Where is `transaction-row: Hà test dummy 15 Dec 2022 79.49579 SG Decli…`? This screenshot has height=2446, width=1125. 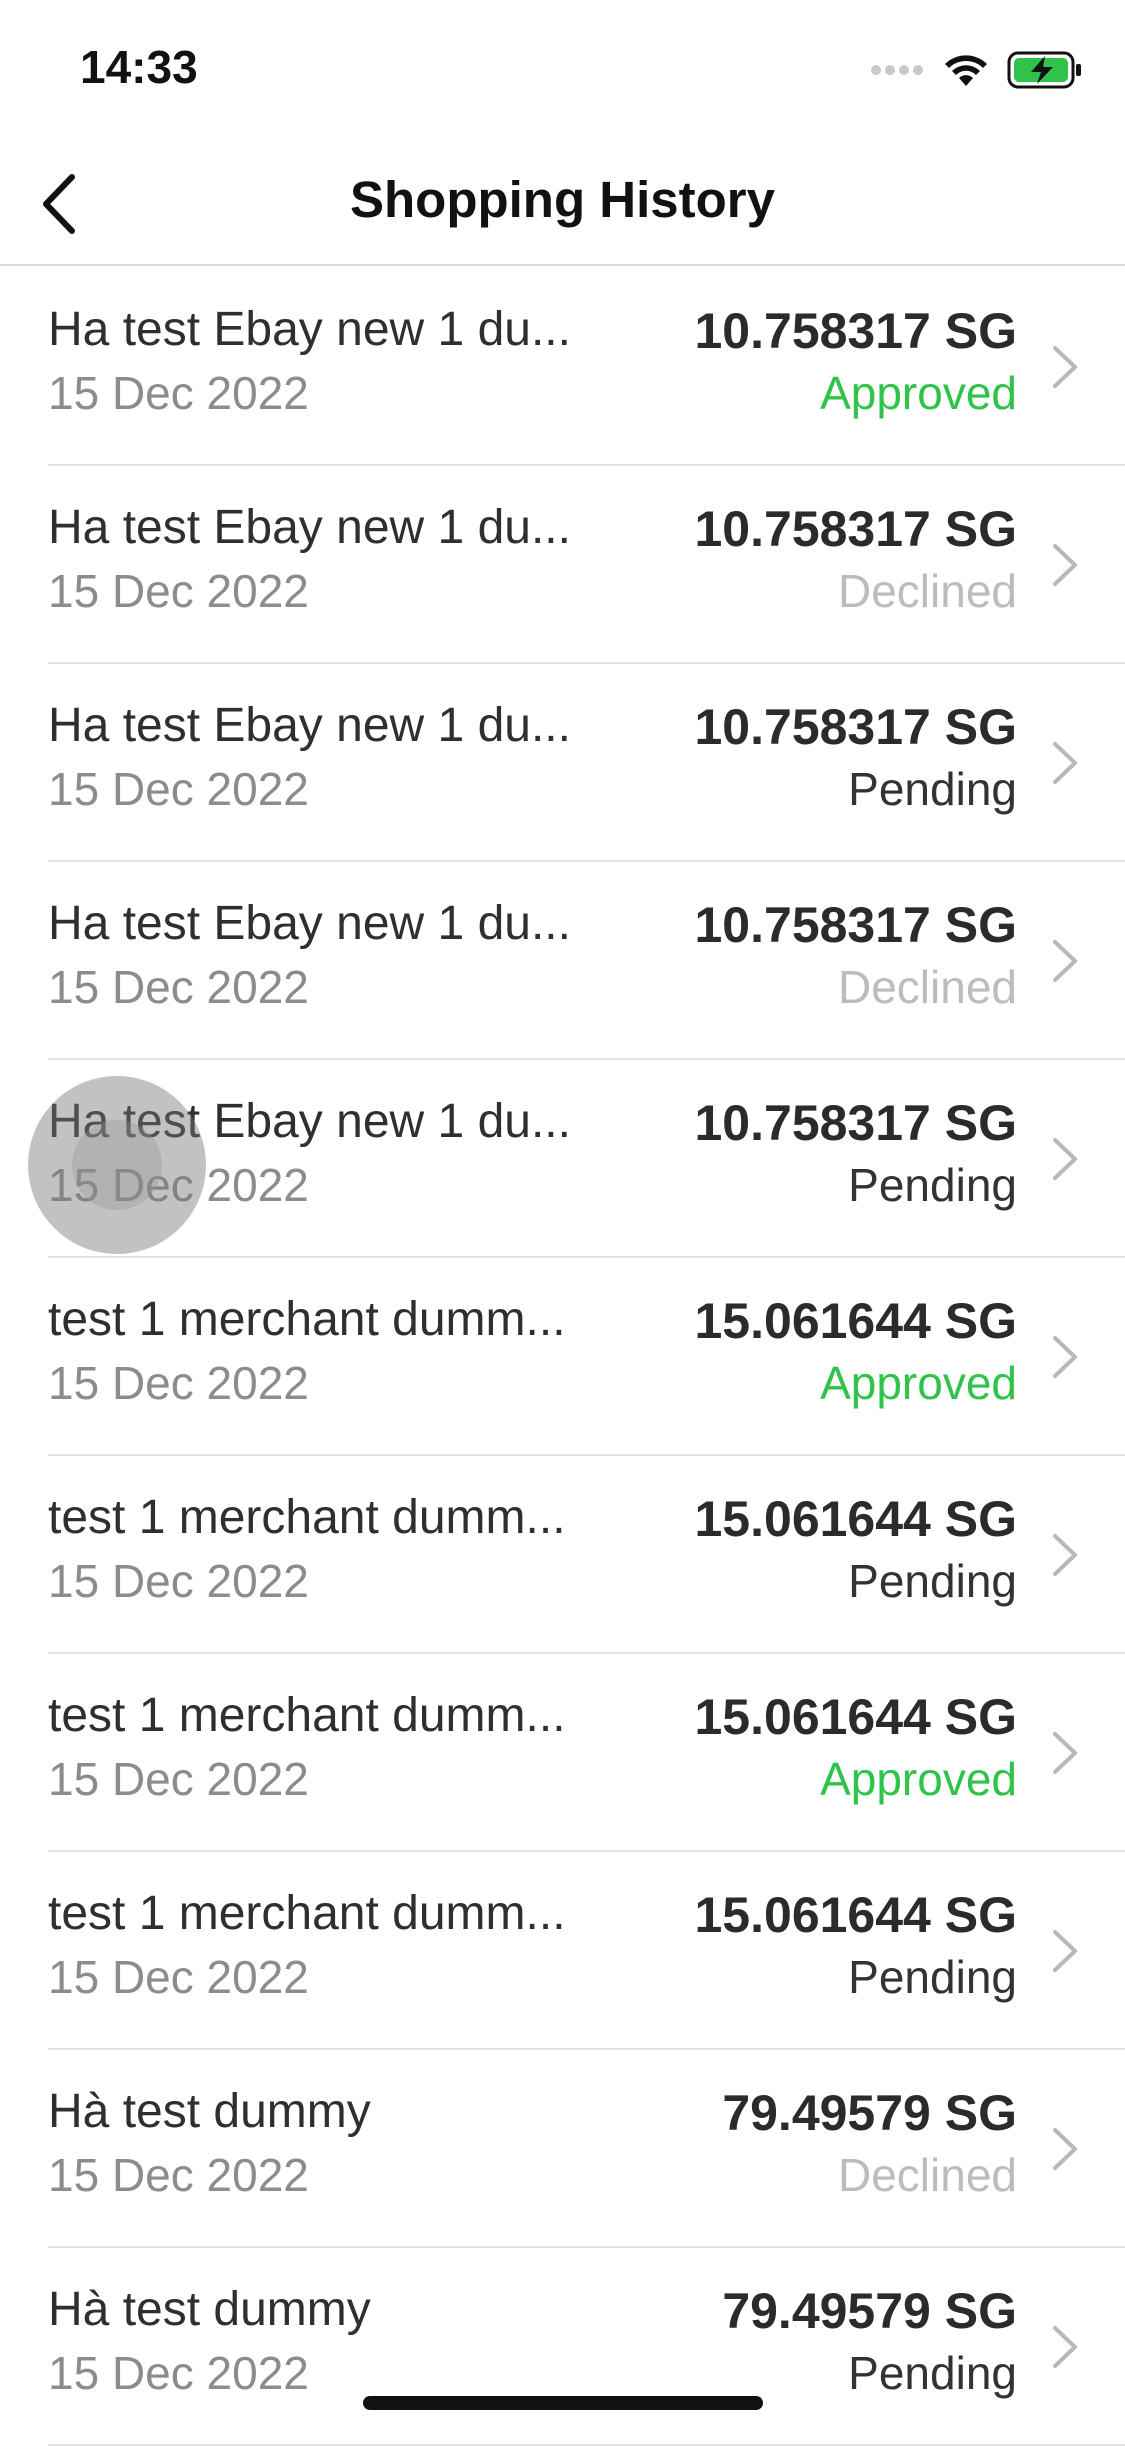
transaction-row: Hà test dummy 15 Dec 2022 79.49579 SG Decli… is located at coordinates (562, 2149).